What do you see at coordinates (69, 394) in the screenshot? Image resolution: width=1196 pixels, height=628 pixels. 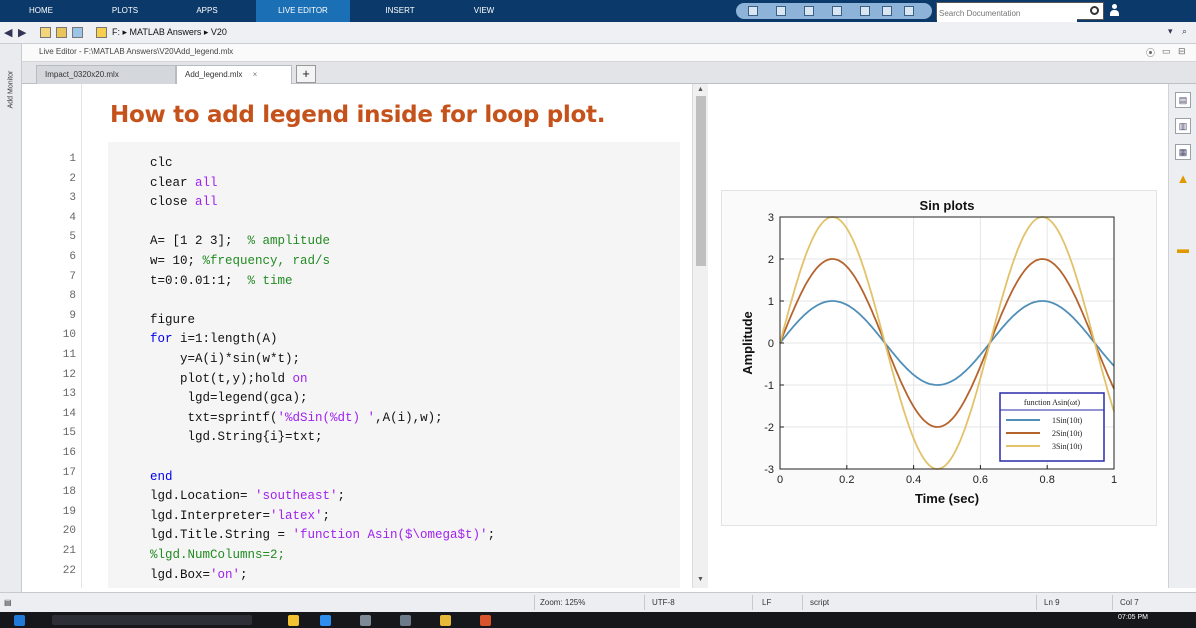 I see `line-number: 13` at bounding box center [69, 394].